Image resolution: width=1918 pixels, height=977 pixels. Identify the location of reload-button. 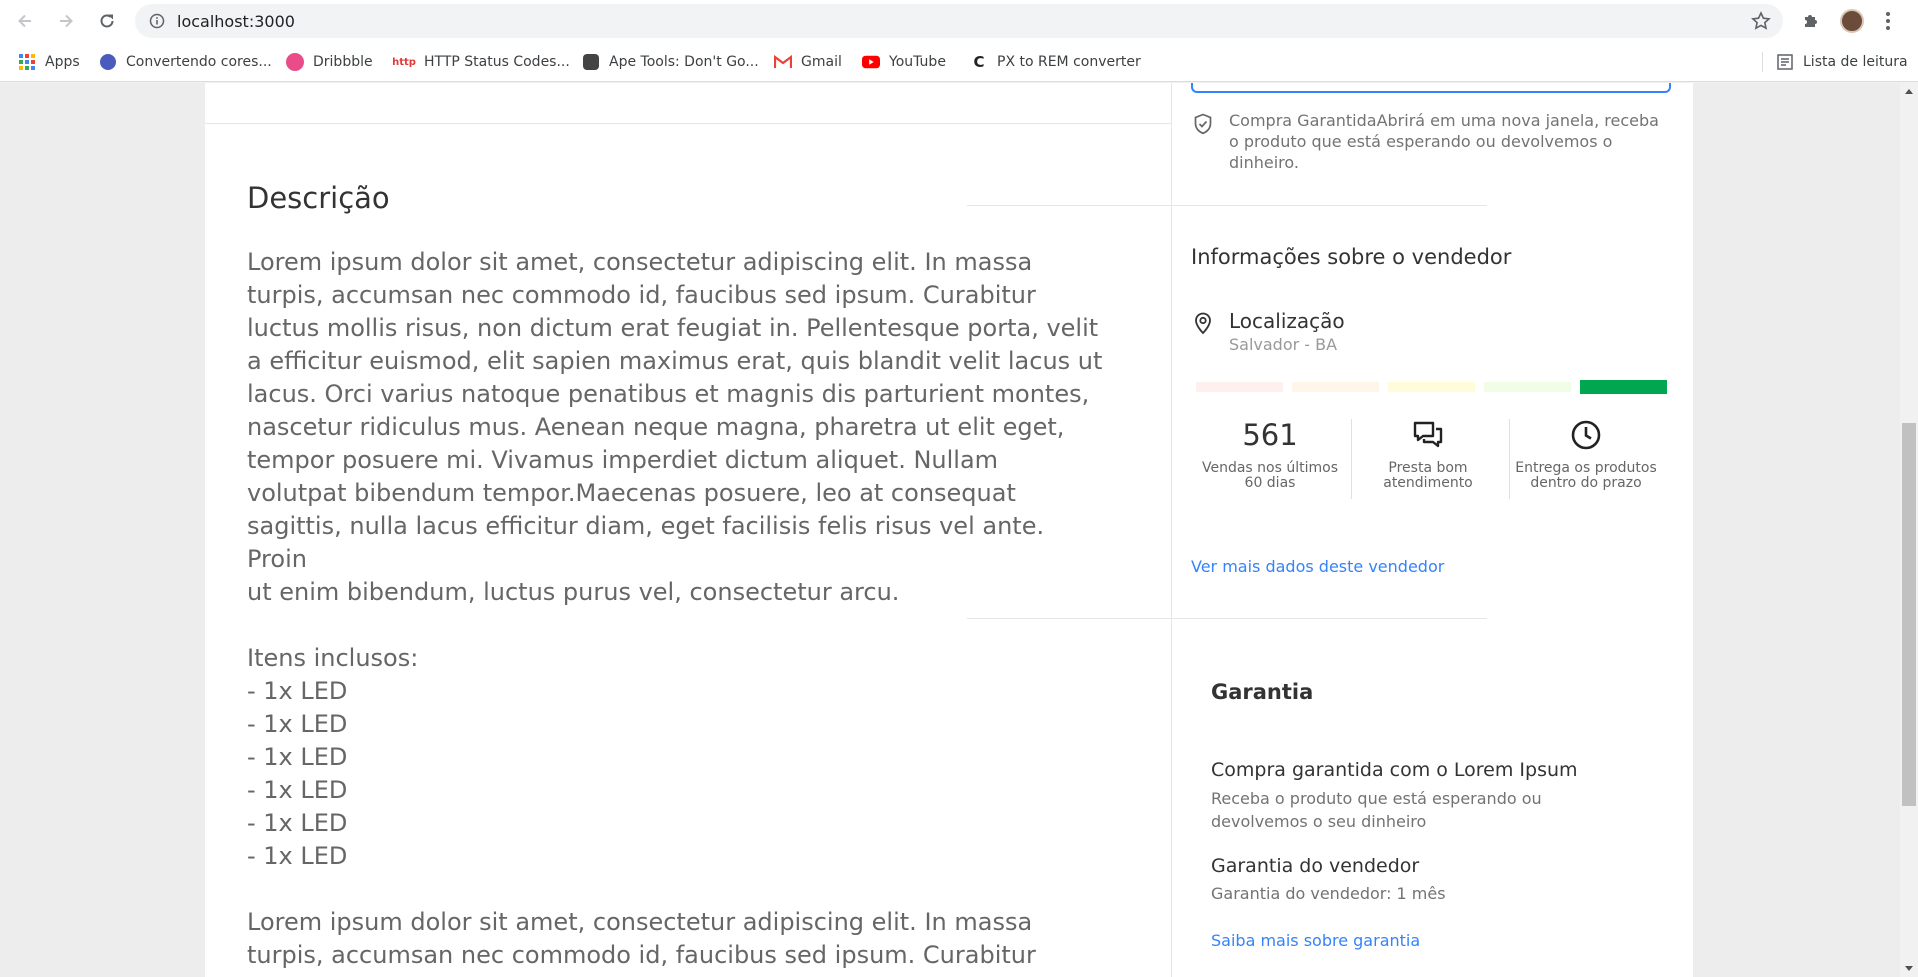
(107, 21).